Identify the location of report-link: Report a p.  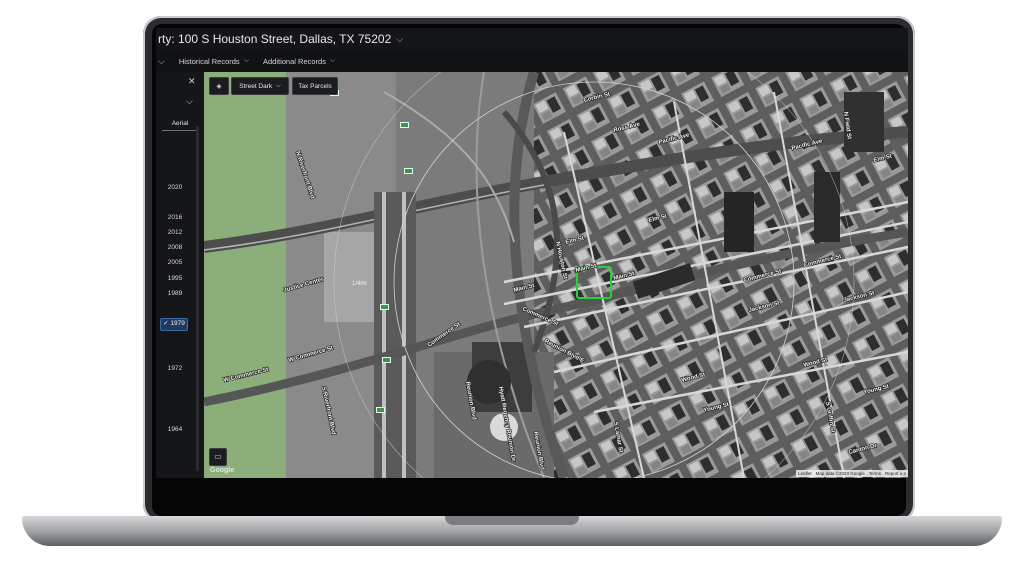
(895, 473).